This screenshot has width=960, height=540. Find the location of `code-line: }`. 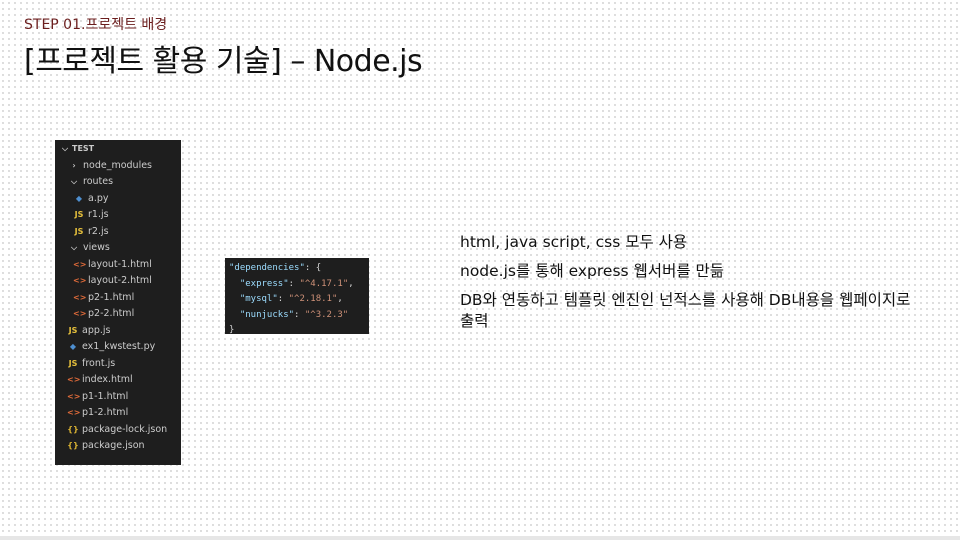

code-line: } is located at coordinates (297, 331).